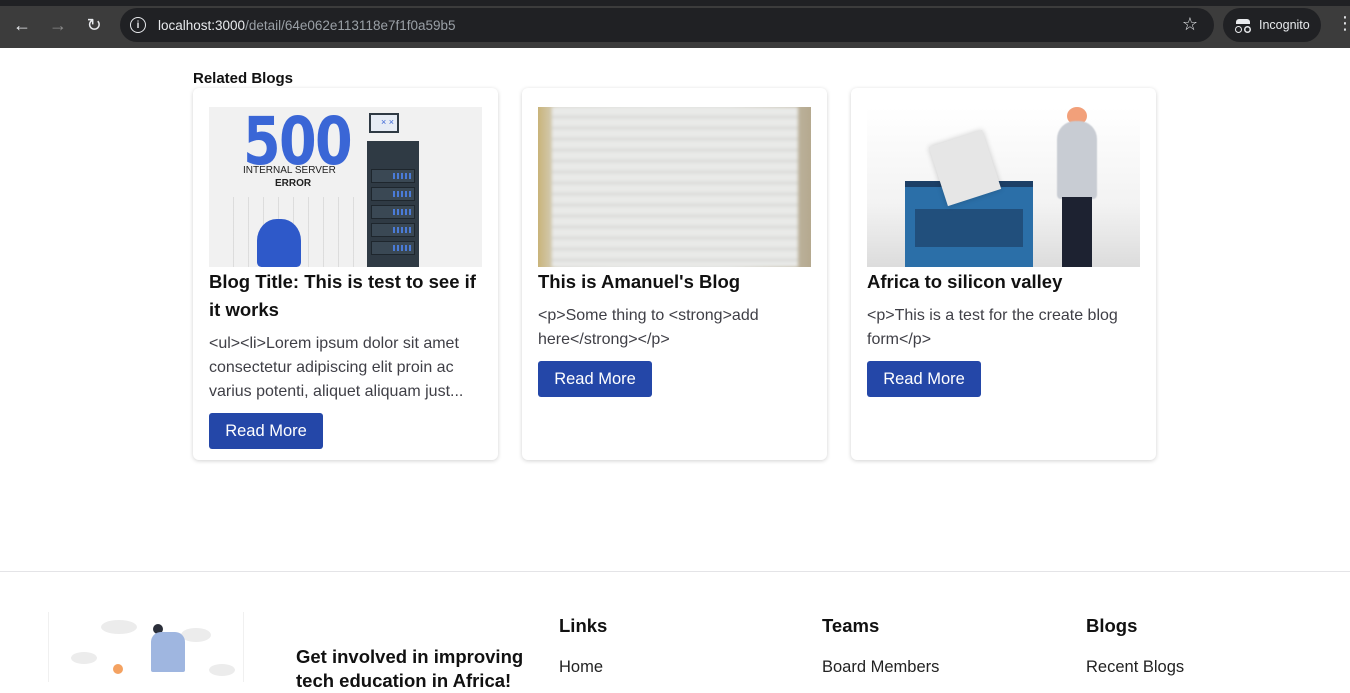 The width and height of the screenshot is (1350, 693). I want to click on person-illustration, so click(1077, 160).